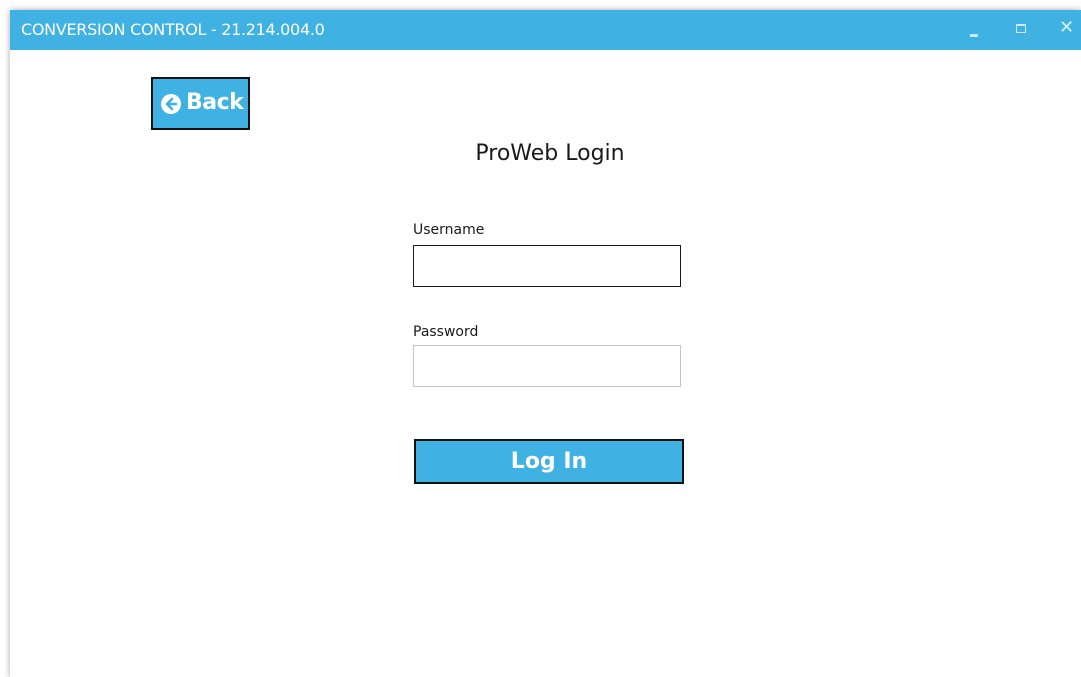 This screenshot has height=677, width=1081. What do you see at coordinates (171, 104) in the screenshot?
I see `arrow-left-circle-icon` at bounding box center [171, 104].